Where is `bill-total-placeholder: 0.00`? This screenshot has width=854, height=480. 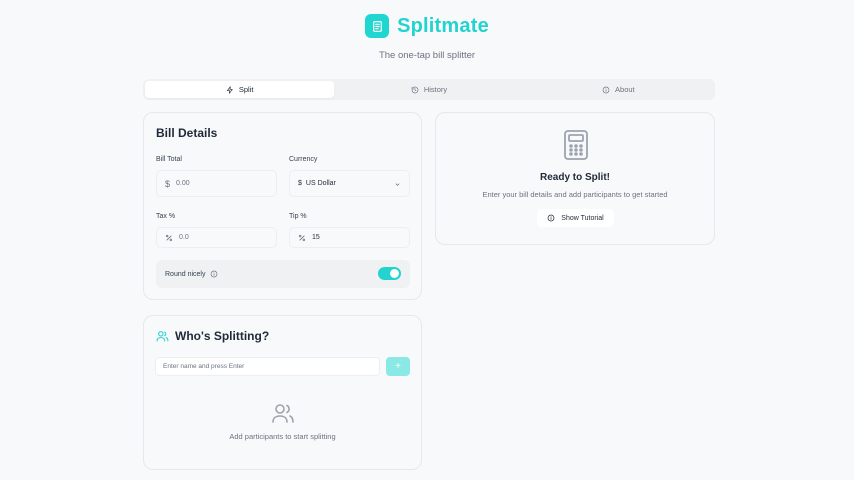
bill-total-placeholder: 0.00 is located at coordinates (183, 183).